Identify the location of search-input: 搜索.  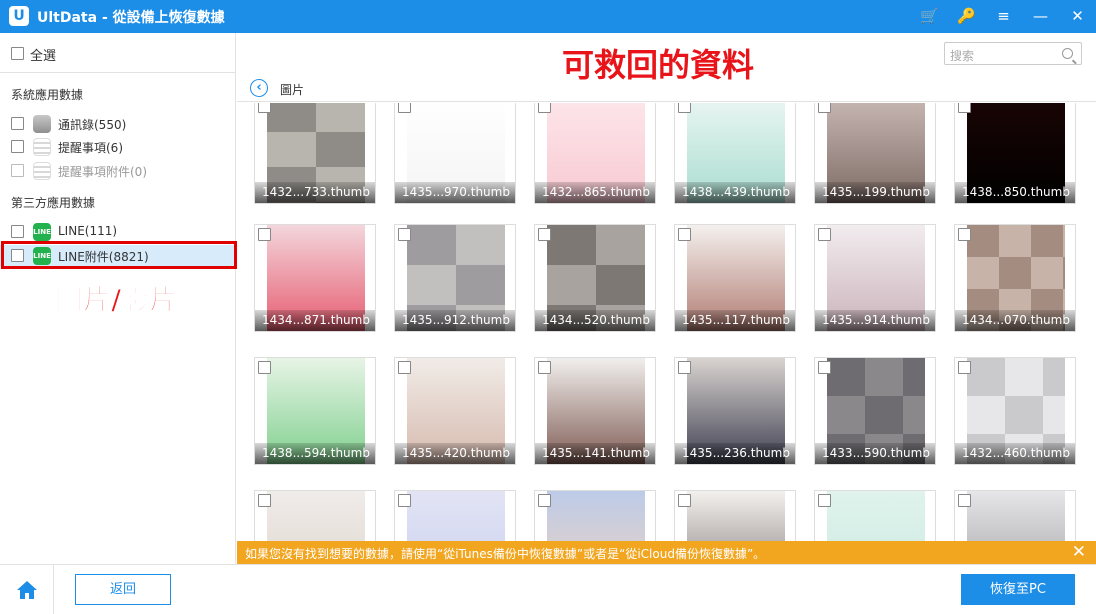
(1013, 53).